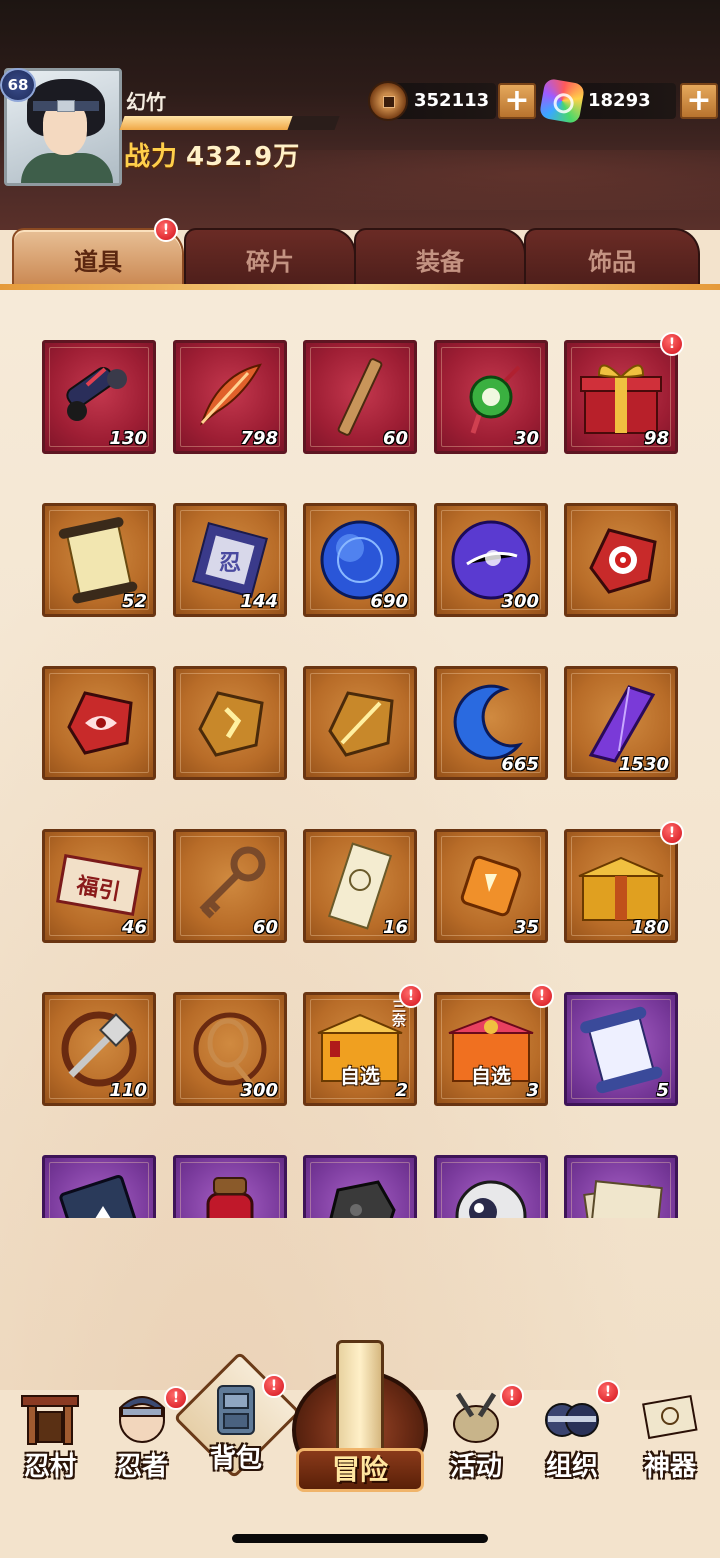 The width and height of the screenshot is (720, 1558). I want to click on item-count: 180, so click(650, 927).